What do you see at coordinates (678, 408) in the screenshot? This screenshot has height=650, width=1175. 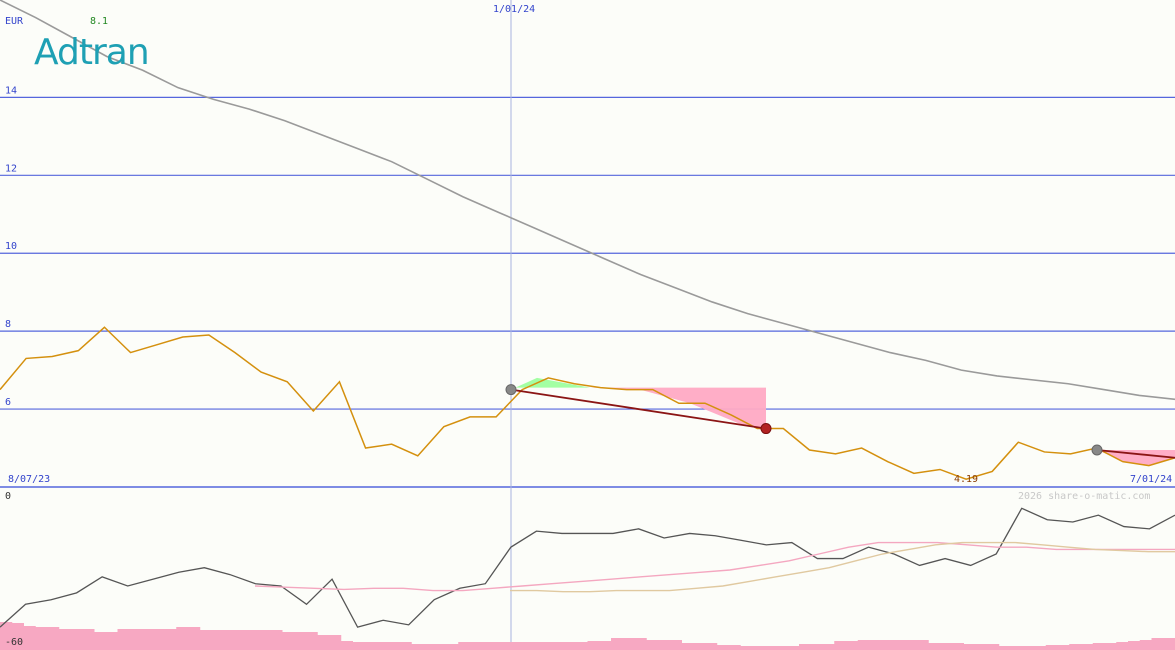 I see `loss-area` at bounding box center [678, 408].